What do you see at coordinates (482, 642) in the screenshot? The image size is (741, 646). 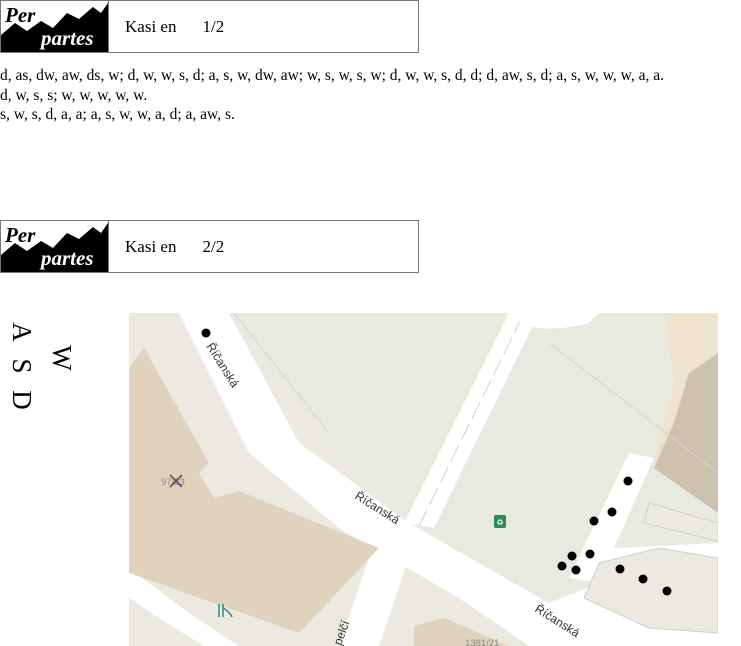 I see `parcel-label: 1381/21` at bounding box center [482, 642].